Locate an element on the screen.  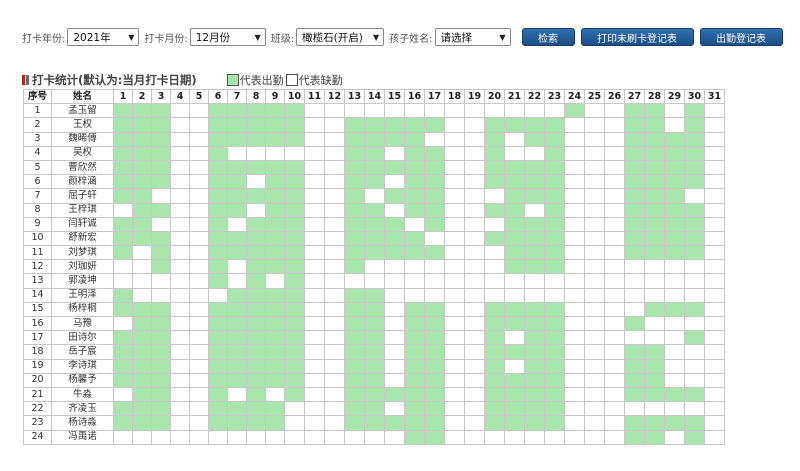
year-select: 2021年 ▼ is located at coordinates (103, 37).